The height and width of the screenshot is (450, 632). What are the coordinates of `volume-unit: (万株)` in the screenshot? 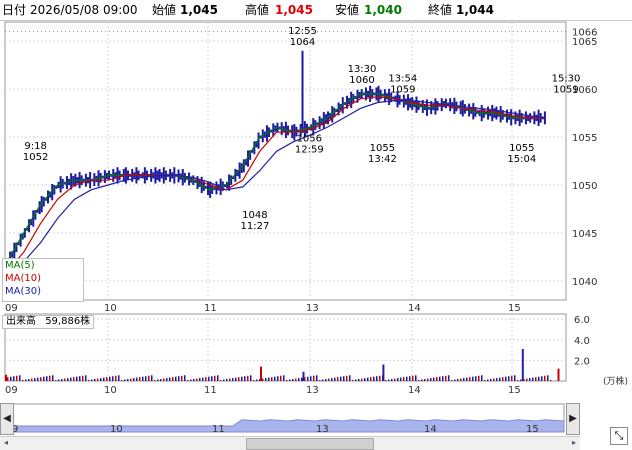 It's located at (616, 382).